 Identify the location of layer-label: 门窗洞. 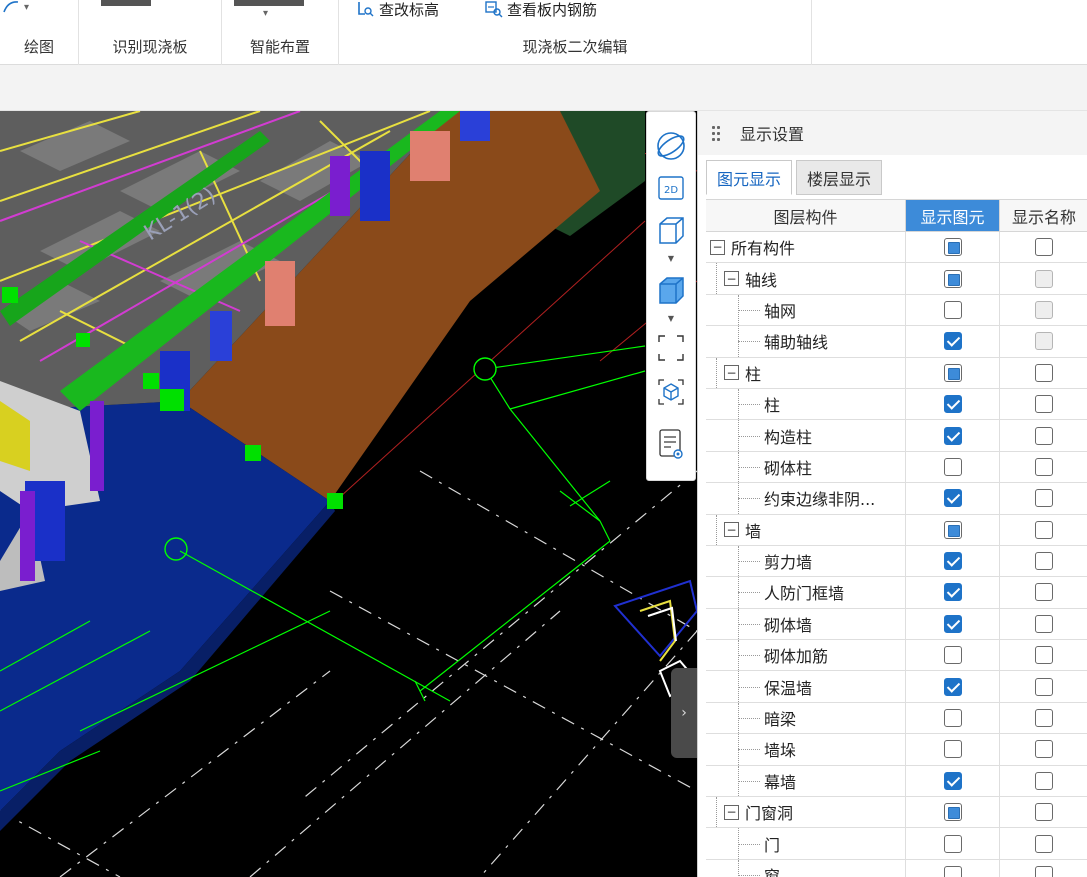
(769, 814).